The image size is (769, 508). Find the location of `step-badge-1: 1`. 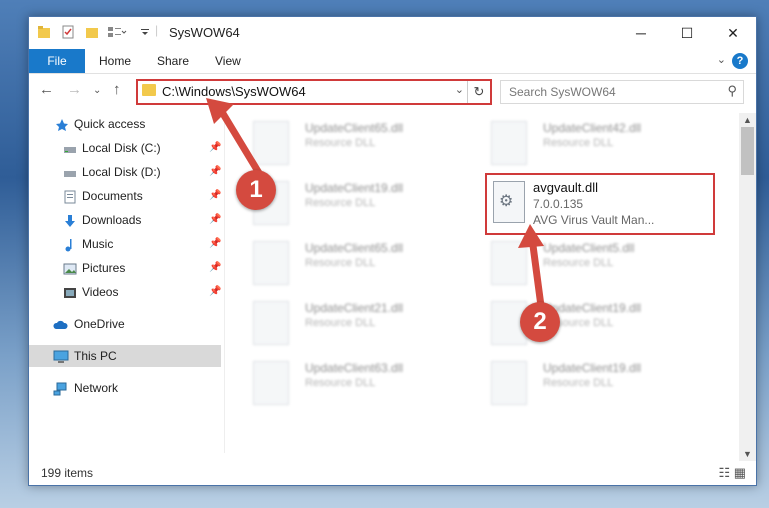

step-badge-1: 1 is located at coordinates (256, 190).